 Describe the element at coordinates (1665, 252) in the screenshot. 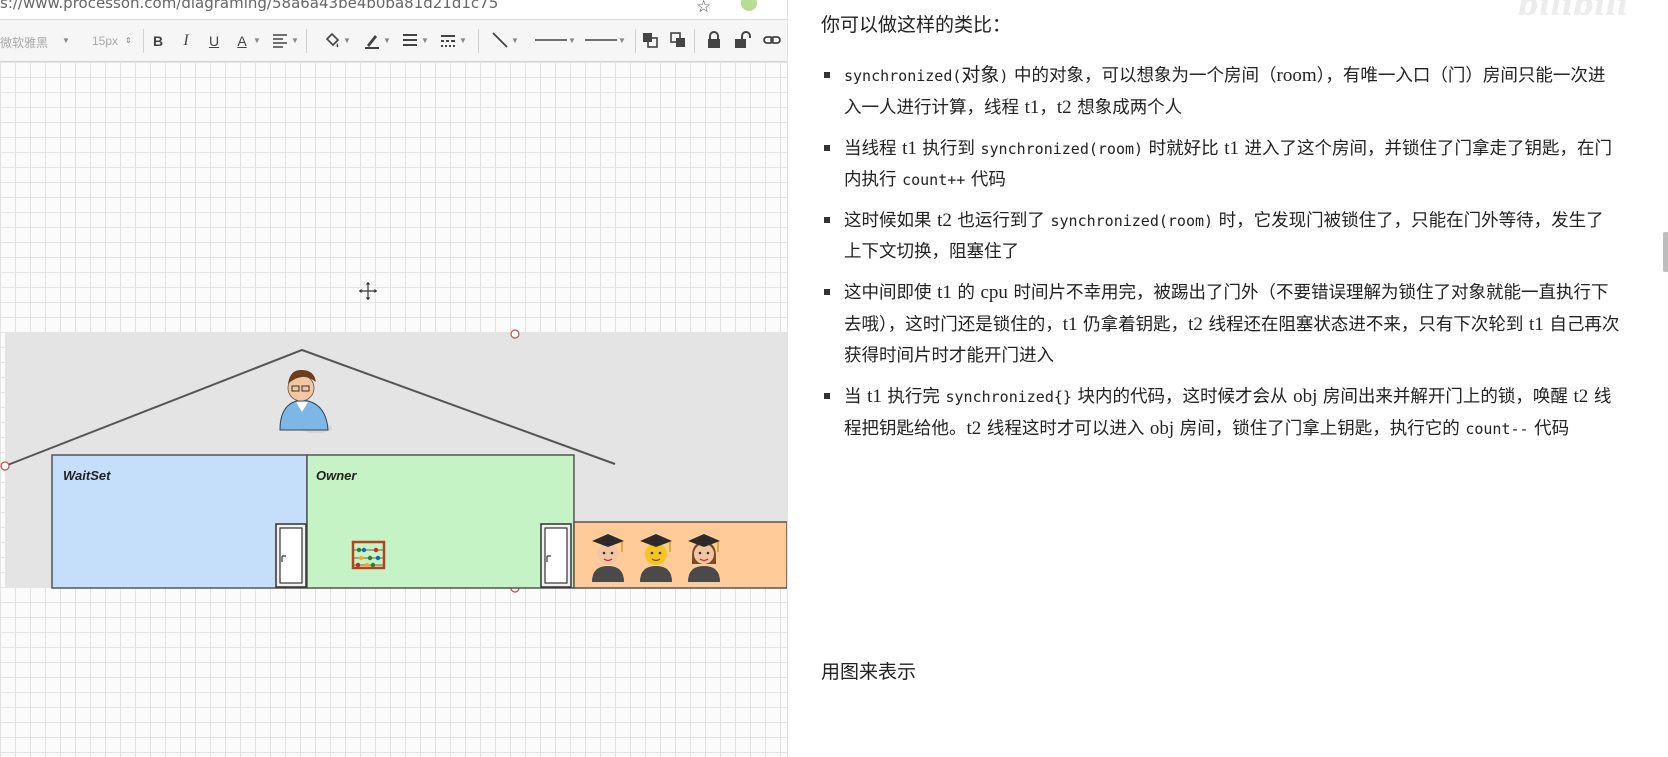

I see `scrollbar-thumb` at that location.